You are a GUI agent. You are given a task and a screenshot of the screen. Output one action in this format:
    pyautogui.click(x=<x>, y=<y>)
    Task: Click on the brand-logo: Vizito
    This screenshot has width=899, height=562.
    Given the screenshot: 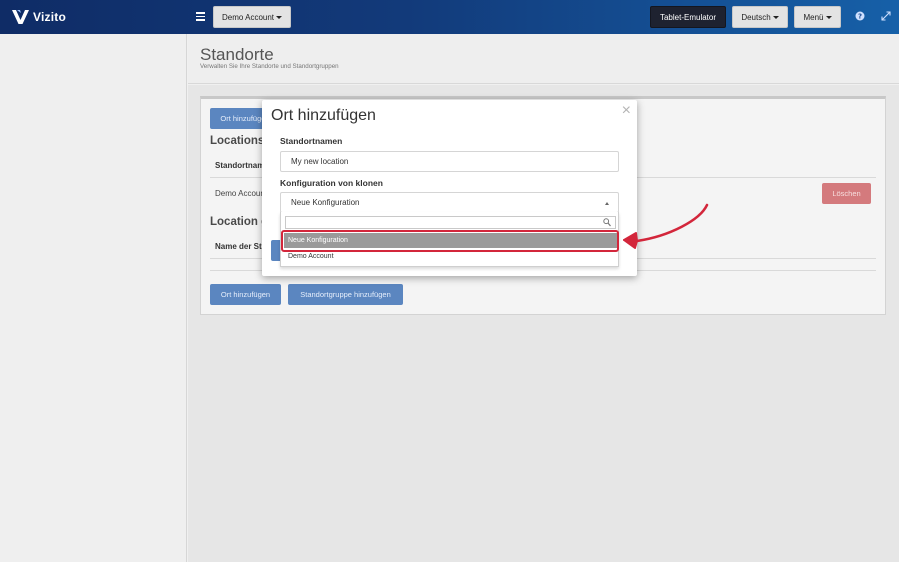 What is the action you would take?
    pyautogui.click(x=39, y=17)
    